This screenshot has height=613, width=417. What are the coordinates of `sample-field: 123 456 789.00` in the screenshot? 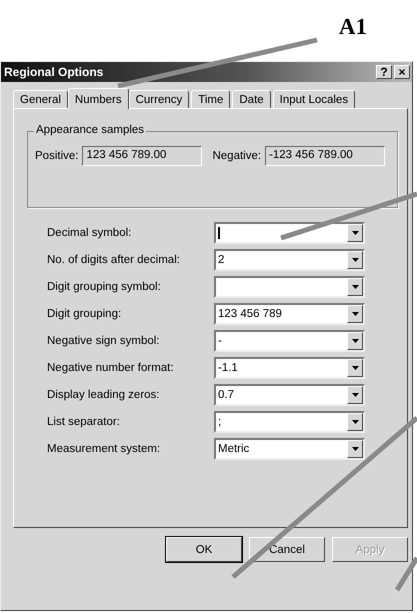 It's located at (142, 156).